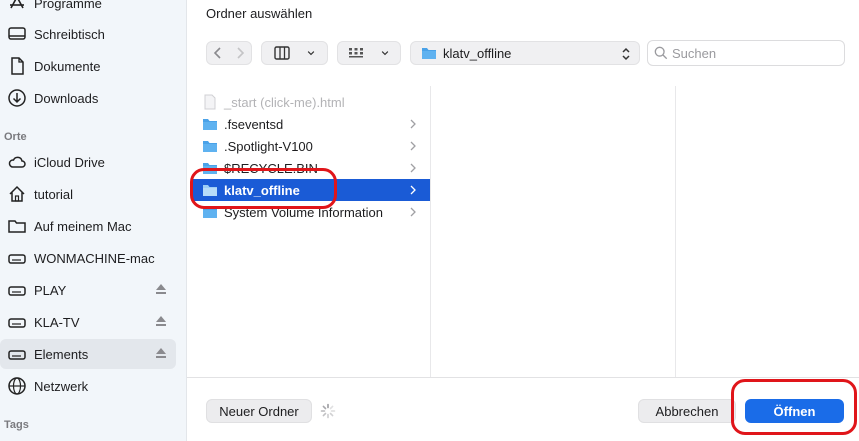 The height and width of the screenshot is (441, 859). I want to click on file-name: _start (click-me).html, so click(284, 102).